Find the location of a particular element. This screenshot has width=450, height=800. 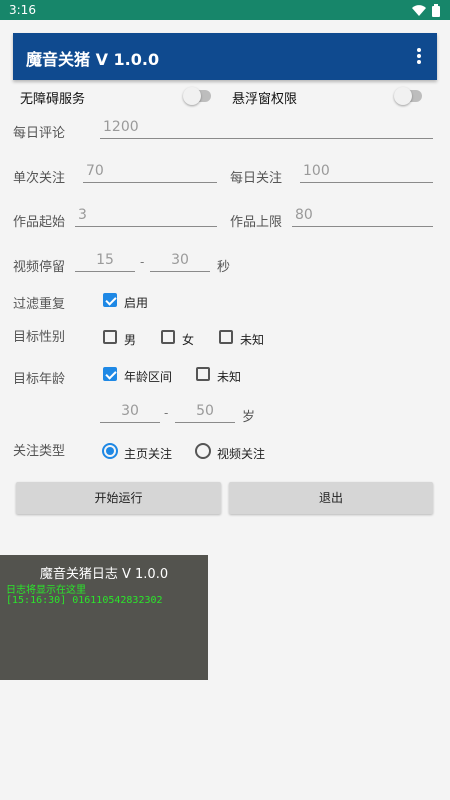

overlay-permission-label: 悬浮窗权限 is located at coordinates (265, 99).